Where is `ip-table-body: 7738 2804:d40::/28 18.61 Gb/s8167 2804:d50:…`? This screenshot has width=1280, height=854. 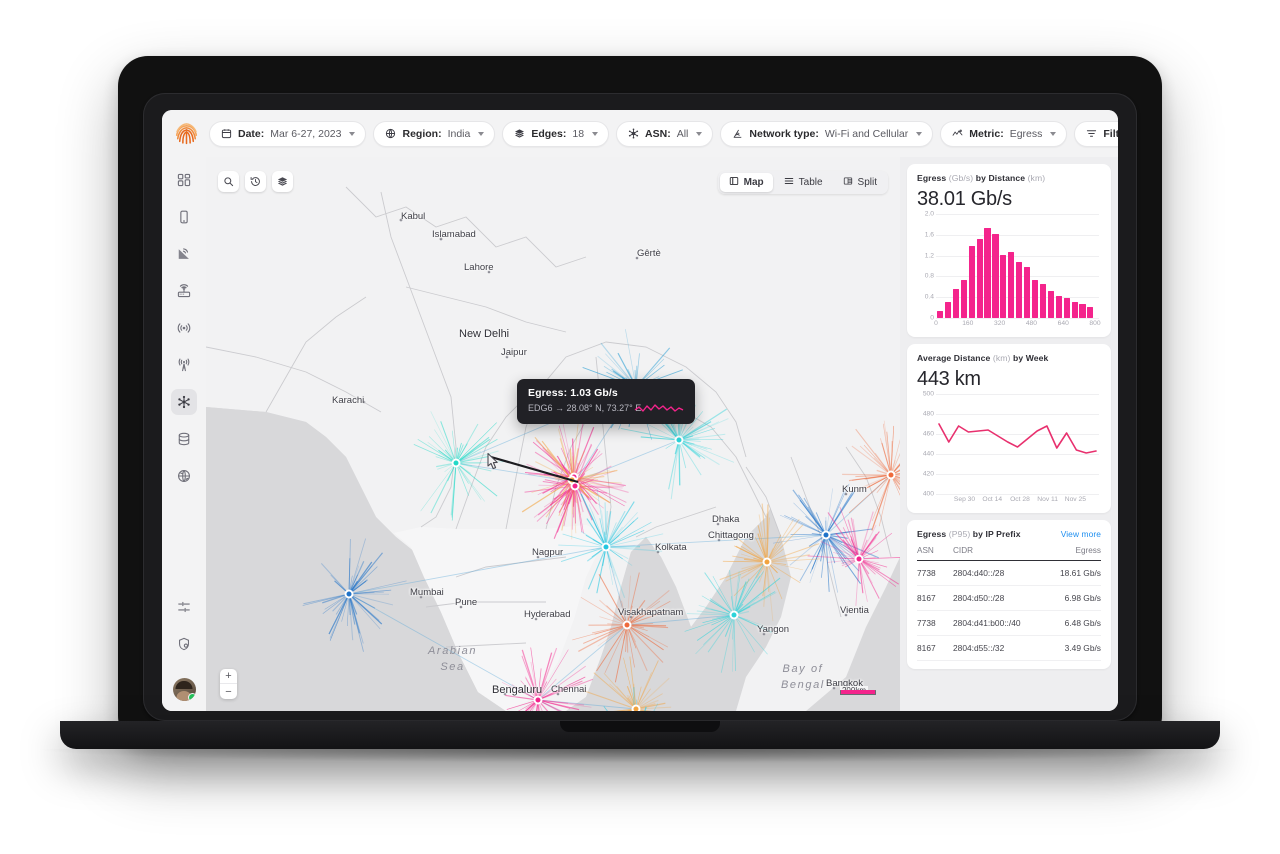
ip-table-body: 7738 2804:d40::/28 18.61 Gb/s8167 2804:d50:… is located at coordinates (1009, 611).